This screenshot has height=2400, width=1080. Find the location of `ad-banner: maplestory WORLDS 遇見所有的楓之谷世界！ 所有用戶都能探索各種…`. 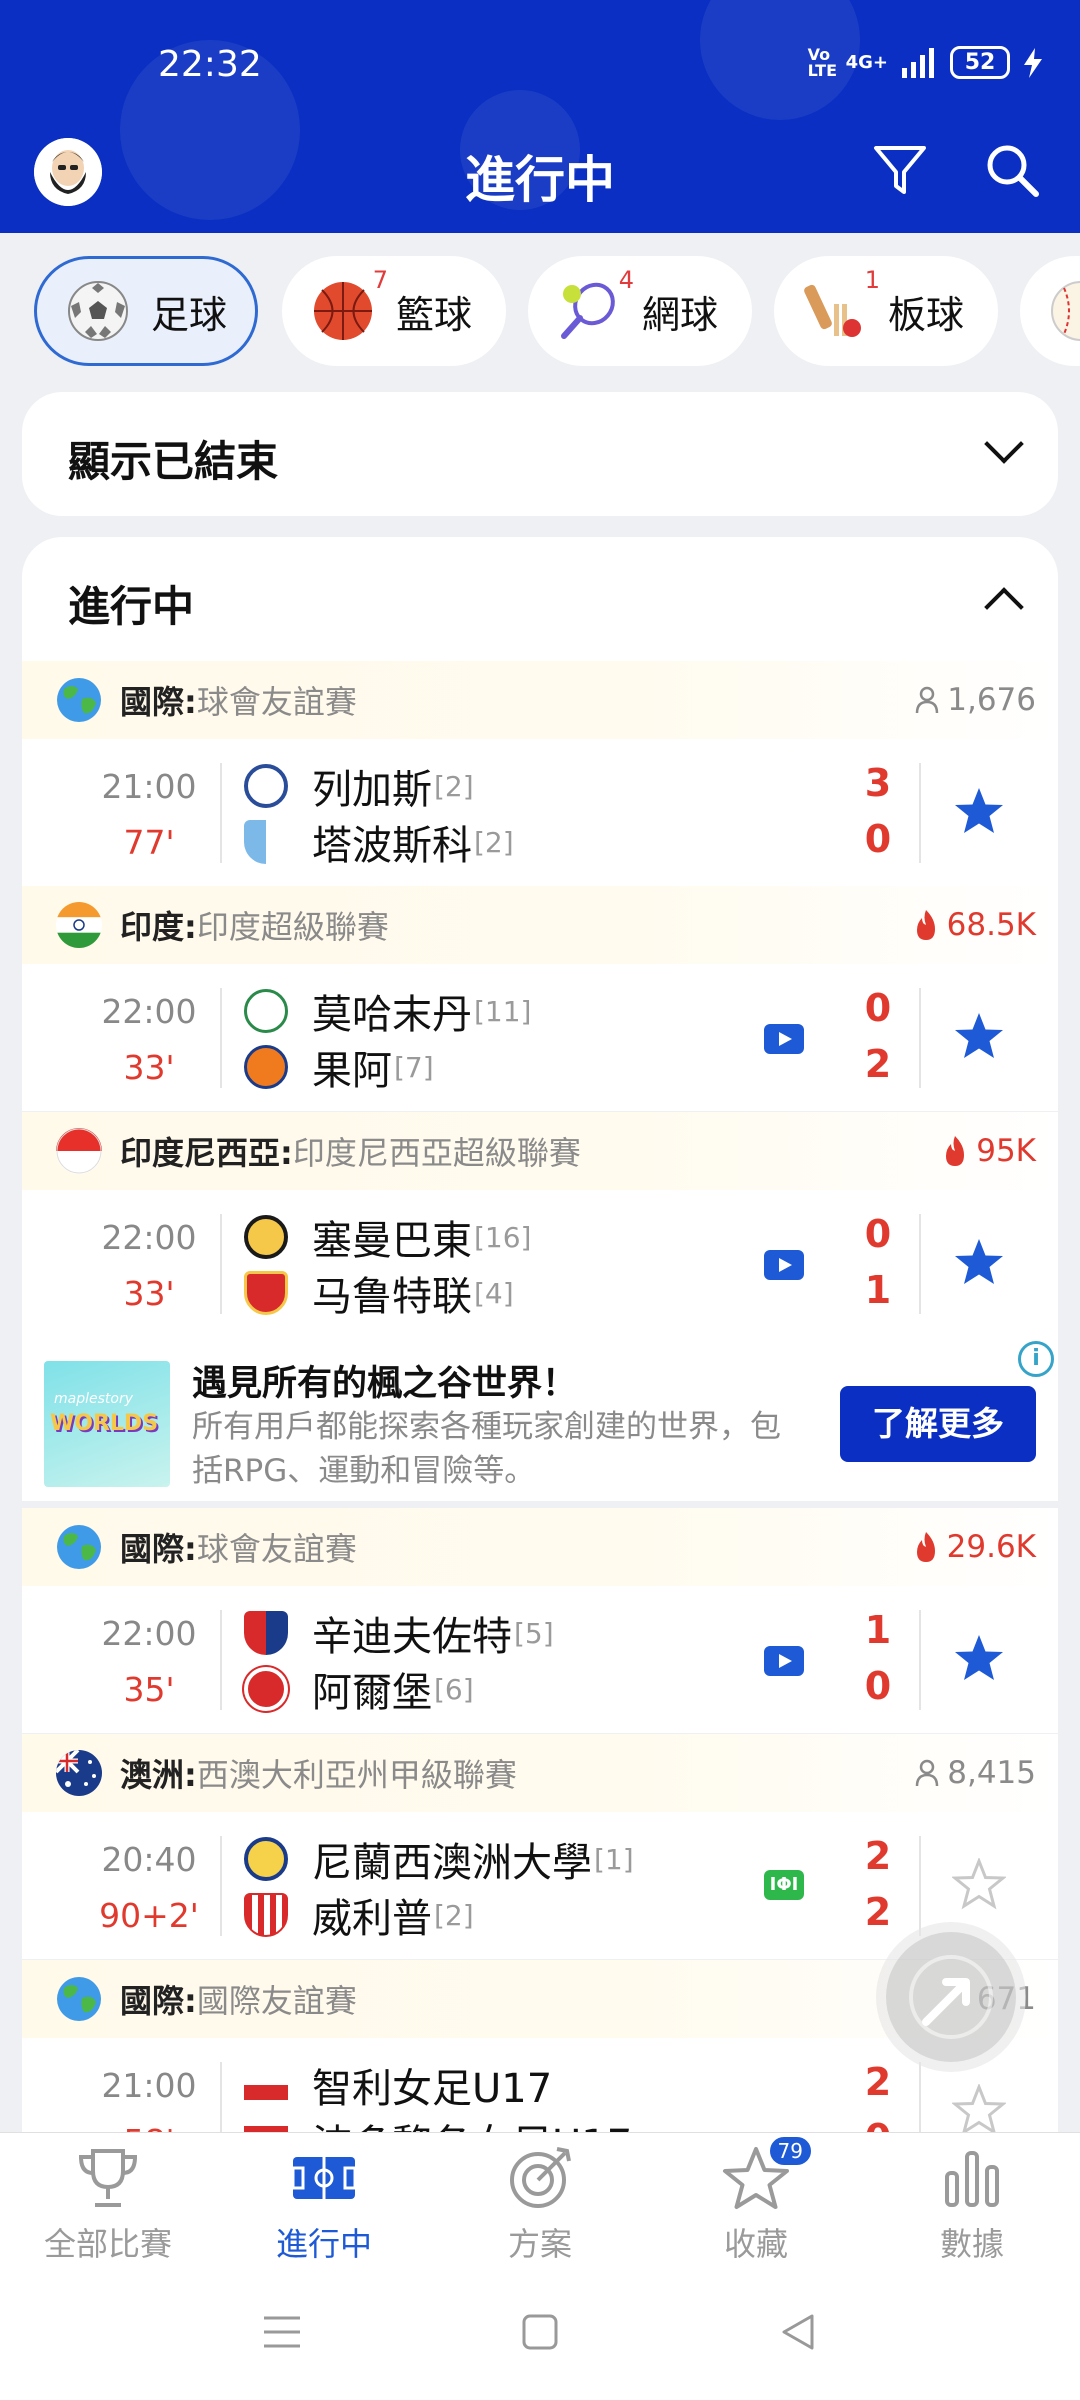

ad-banner: maplestory WORLDS 遇見所有的楓之谷世界！ 所有用戶都能探索各種… is located at coordinates (540, 1417).